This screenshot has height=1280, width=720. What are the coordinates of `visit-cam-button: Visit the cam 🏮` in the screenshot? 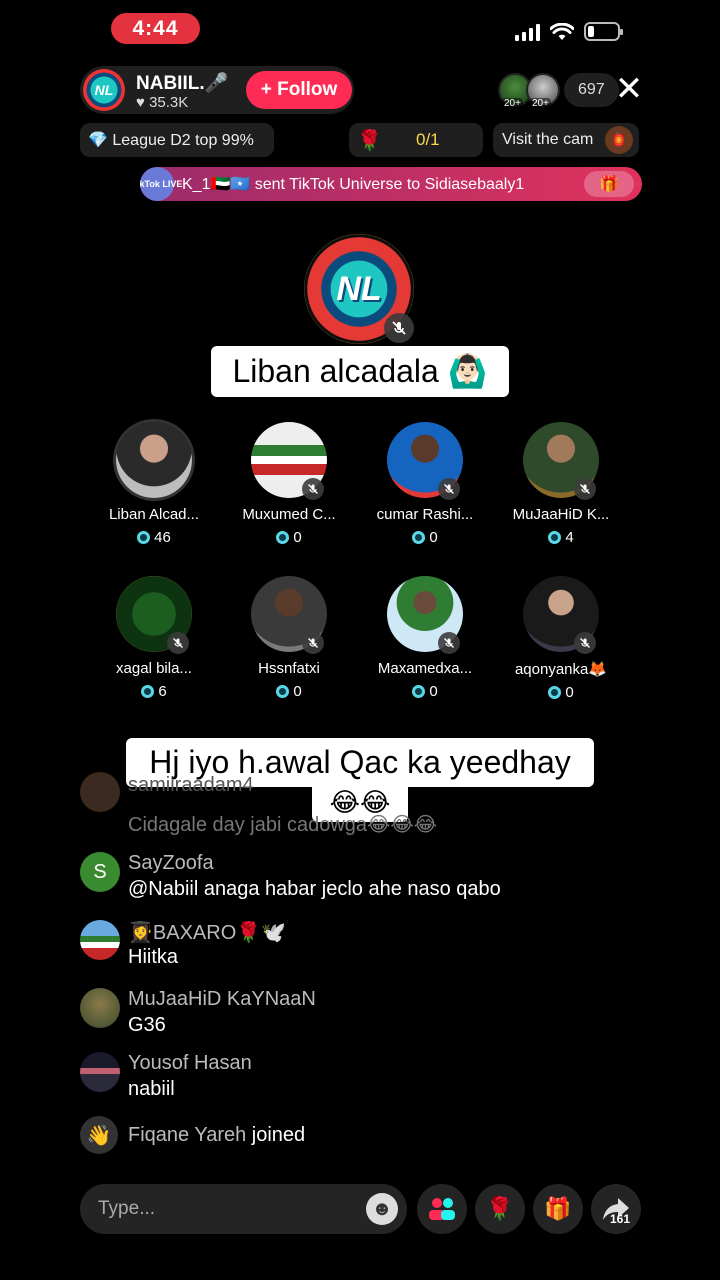 It's located at (566, 140).